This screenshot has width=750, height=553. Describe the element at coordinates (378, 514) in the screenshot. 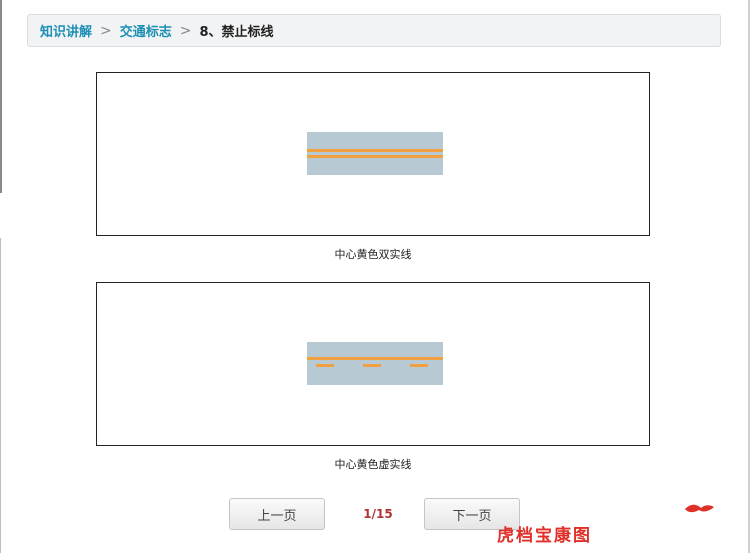

I see `page-indicator: 1/15` at that location.